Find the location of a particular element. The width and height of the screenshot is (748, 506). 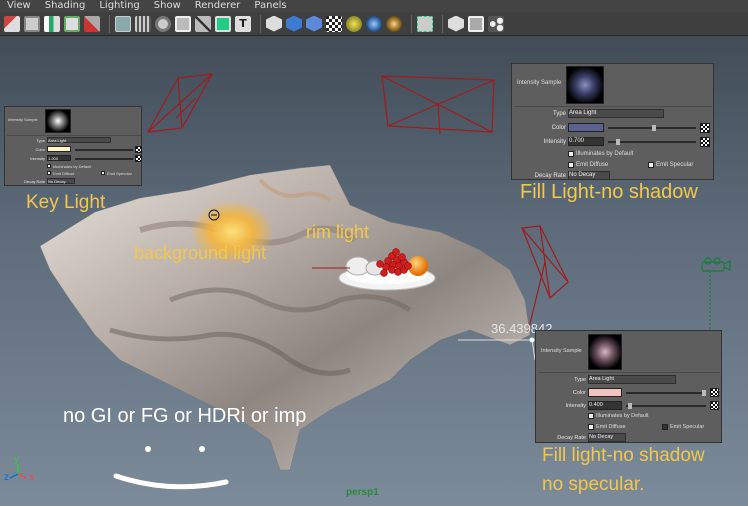

annotation-key-light: Key Light is located at coordinates (66, 202).